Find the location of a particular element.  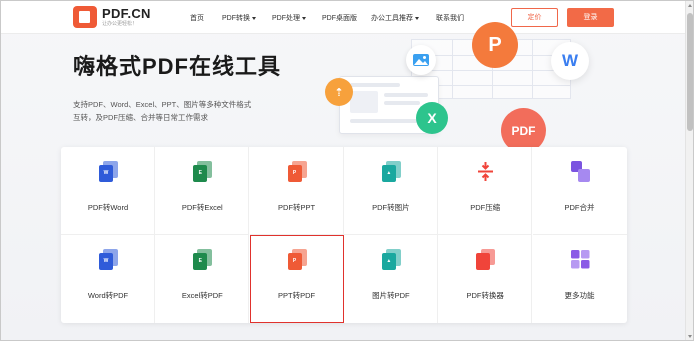

tool-label: PDF合并 is located at coordinates (579, 207).